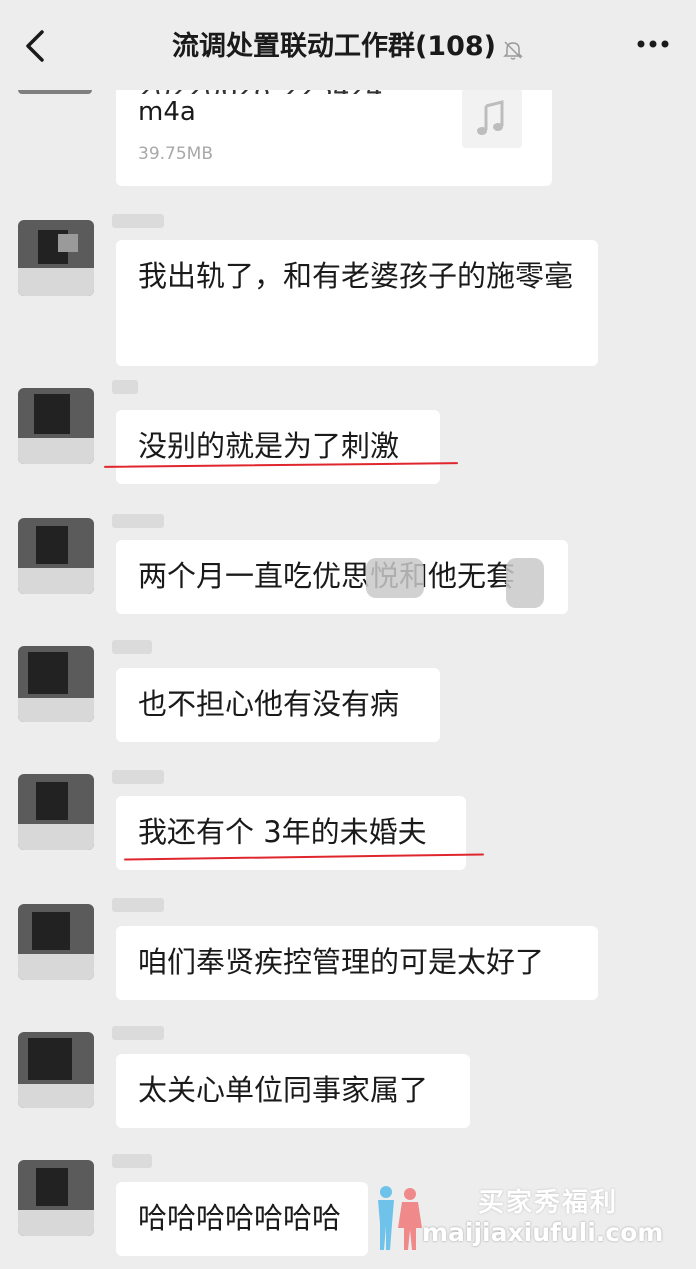 This screenshot has width=696, height=1269. Describe the element at coordinates (278, 447) in the screenshot. I see `message-bubble: 没别的就是为了刺激` at that location.